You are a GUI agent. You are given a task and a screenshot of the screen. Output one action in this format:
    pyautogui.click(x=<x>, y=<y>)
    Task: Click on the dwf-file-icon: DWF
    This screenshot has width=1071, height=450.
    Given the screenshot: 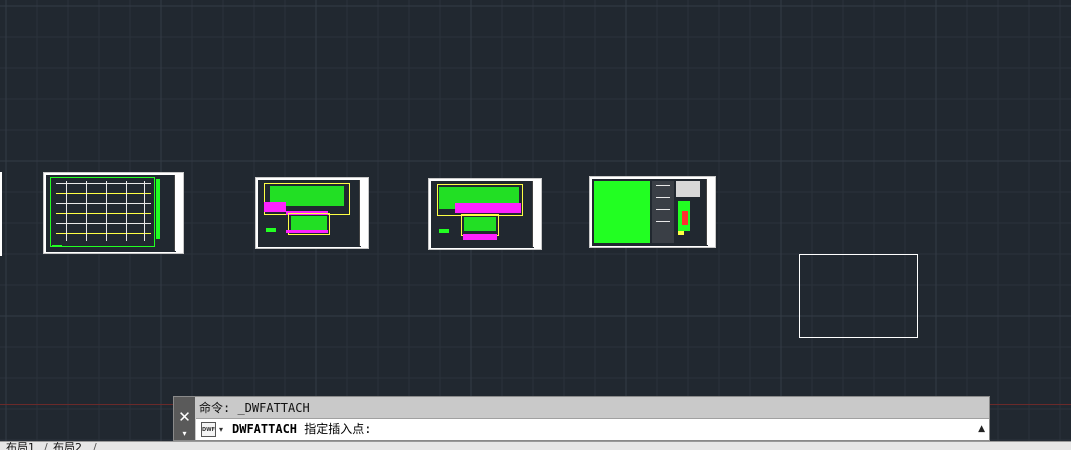 What is the action you would take?
    pyautogui.click(x=208, y=429)
    